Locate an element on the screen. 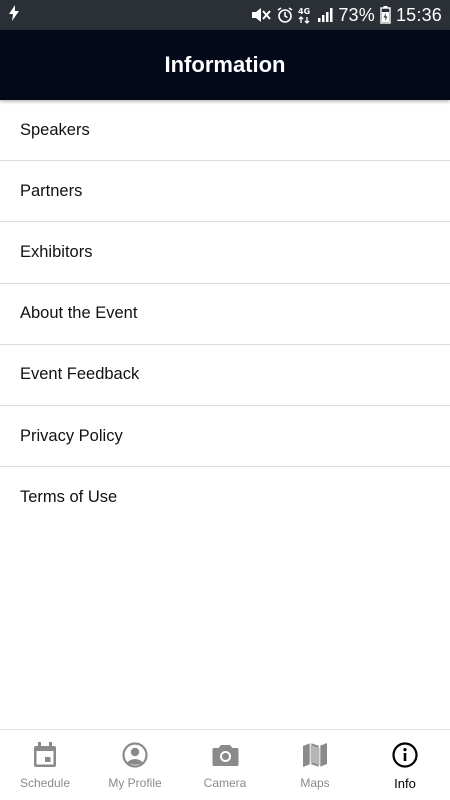 The image size is (450, 800). menu-item-label: Privacy Policy is located at coordinates (71, 435).